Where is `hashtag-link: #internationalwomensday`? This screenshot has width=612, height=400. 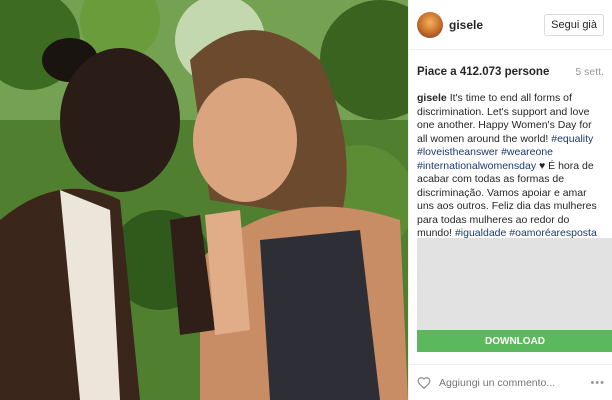 hashtag-link: #internationalwomensday is located at coordinates (476, 166).